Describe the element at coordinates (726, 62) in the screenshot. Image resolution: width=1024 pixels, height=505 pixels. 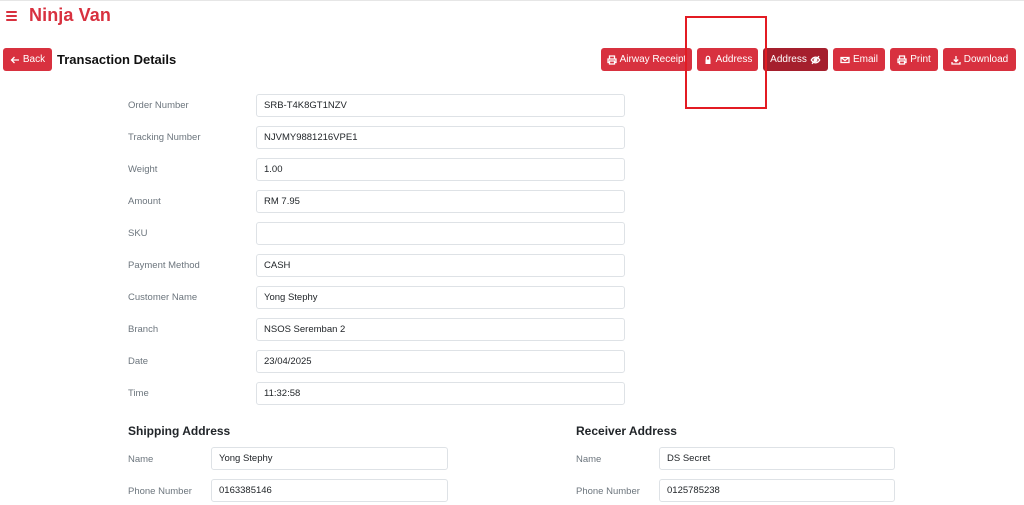
I see `highlight-box` at that location.